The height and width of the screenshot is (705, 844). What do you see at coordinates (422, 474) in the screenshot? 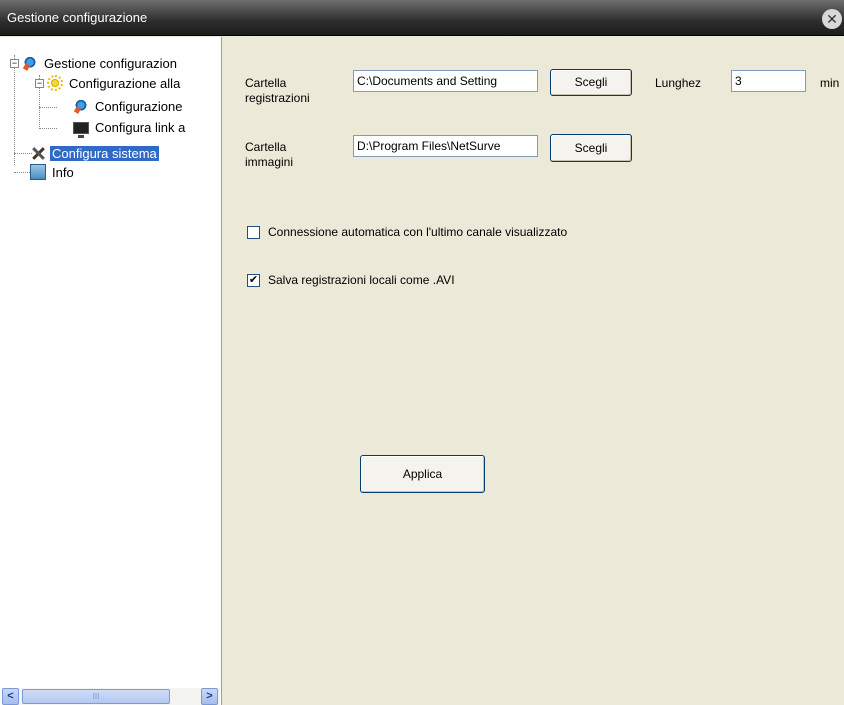
I see `apply-button: Applica` at bounding box center [422, 474].